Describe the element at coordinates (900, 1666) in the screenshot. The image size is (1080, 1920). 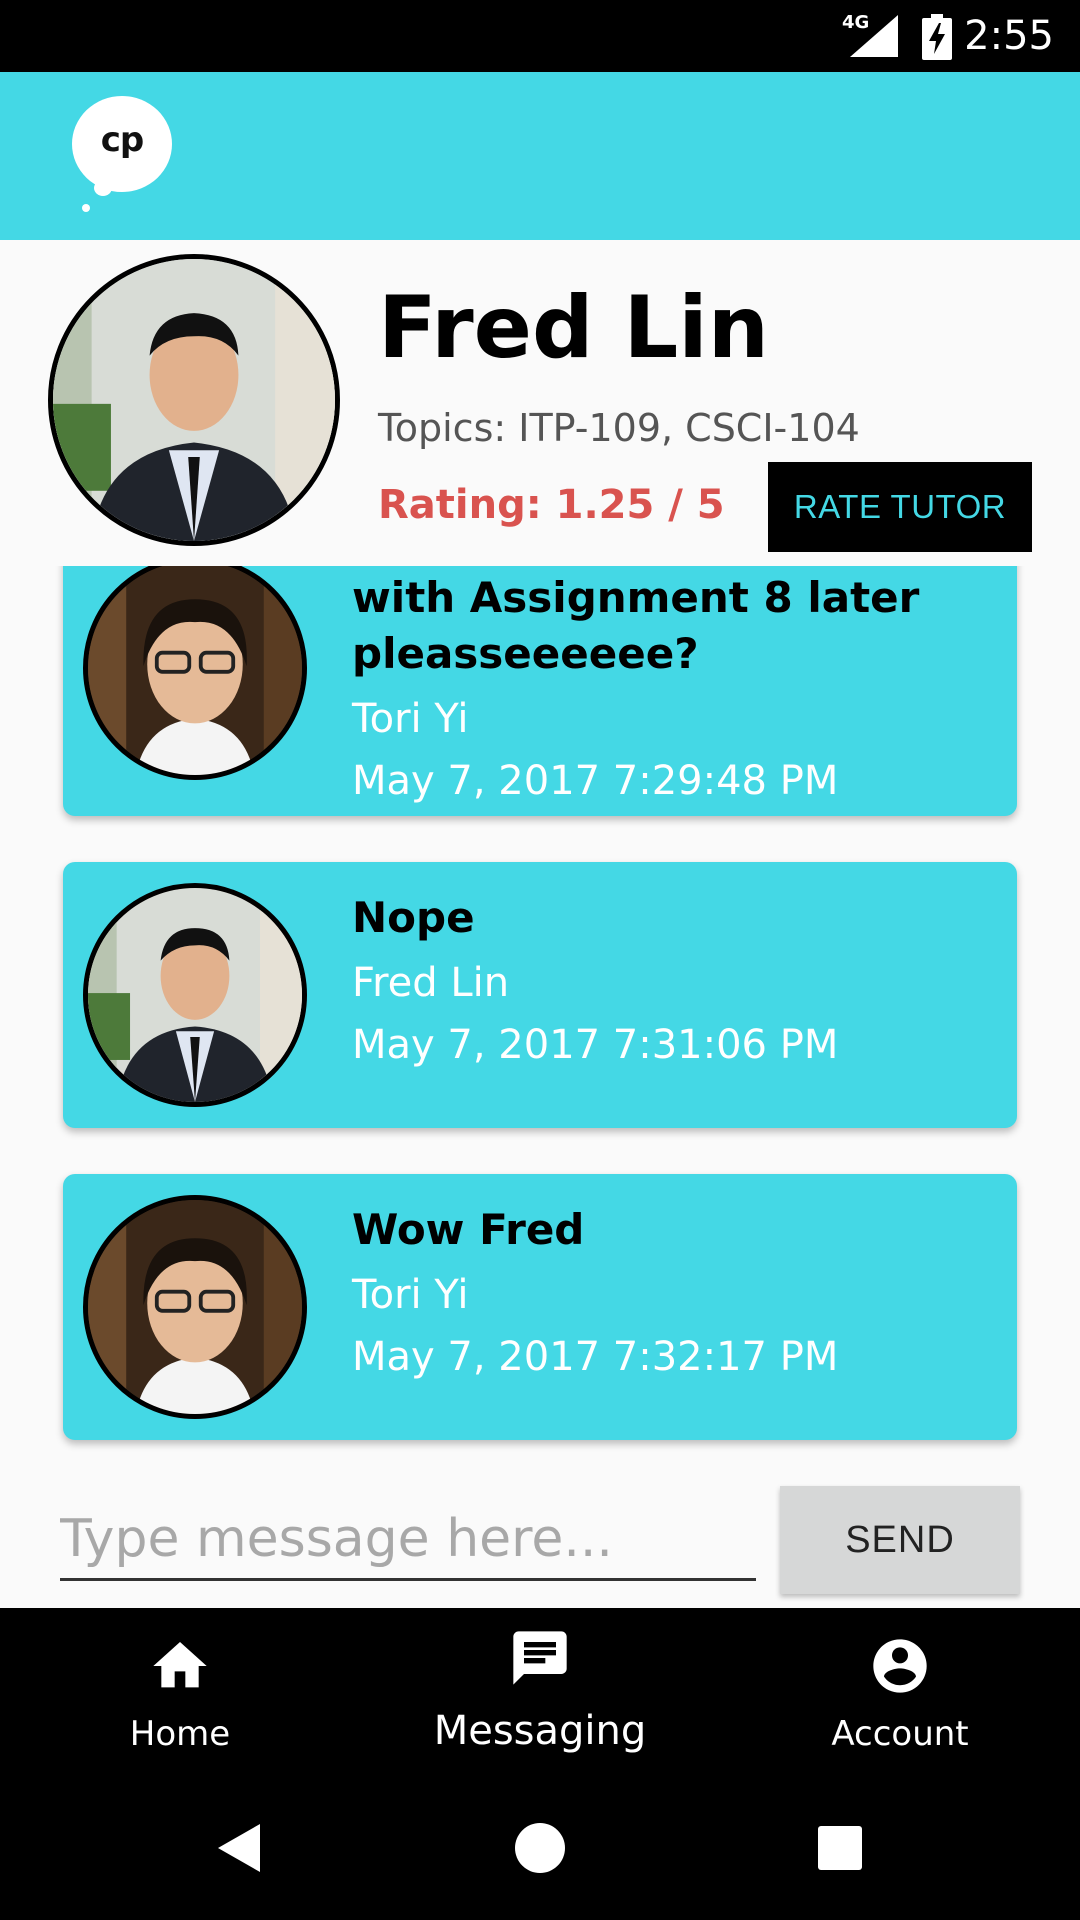
I see `account-icon` at that location.